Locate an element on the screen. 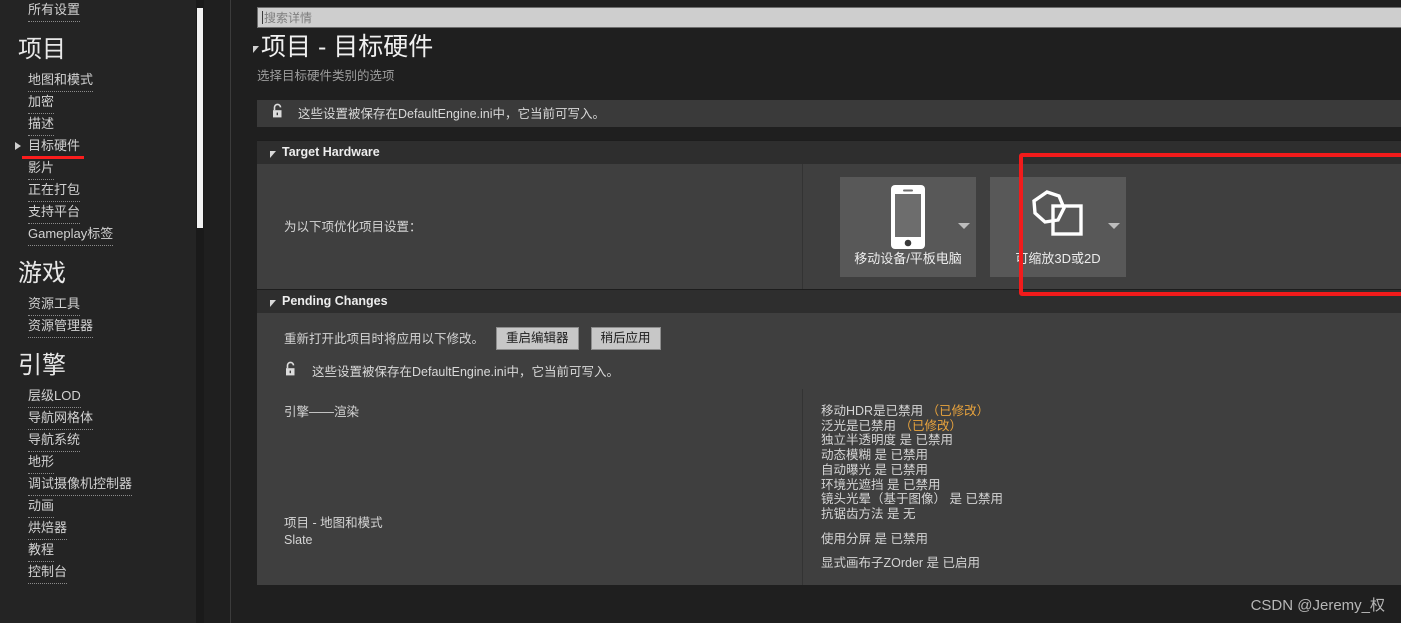  sidebar-item-cooker: 烘焙器 is located at coordinates (48, 529).